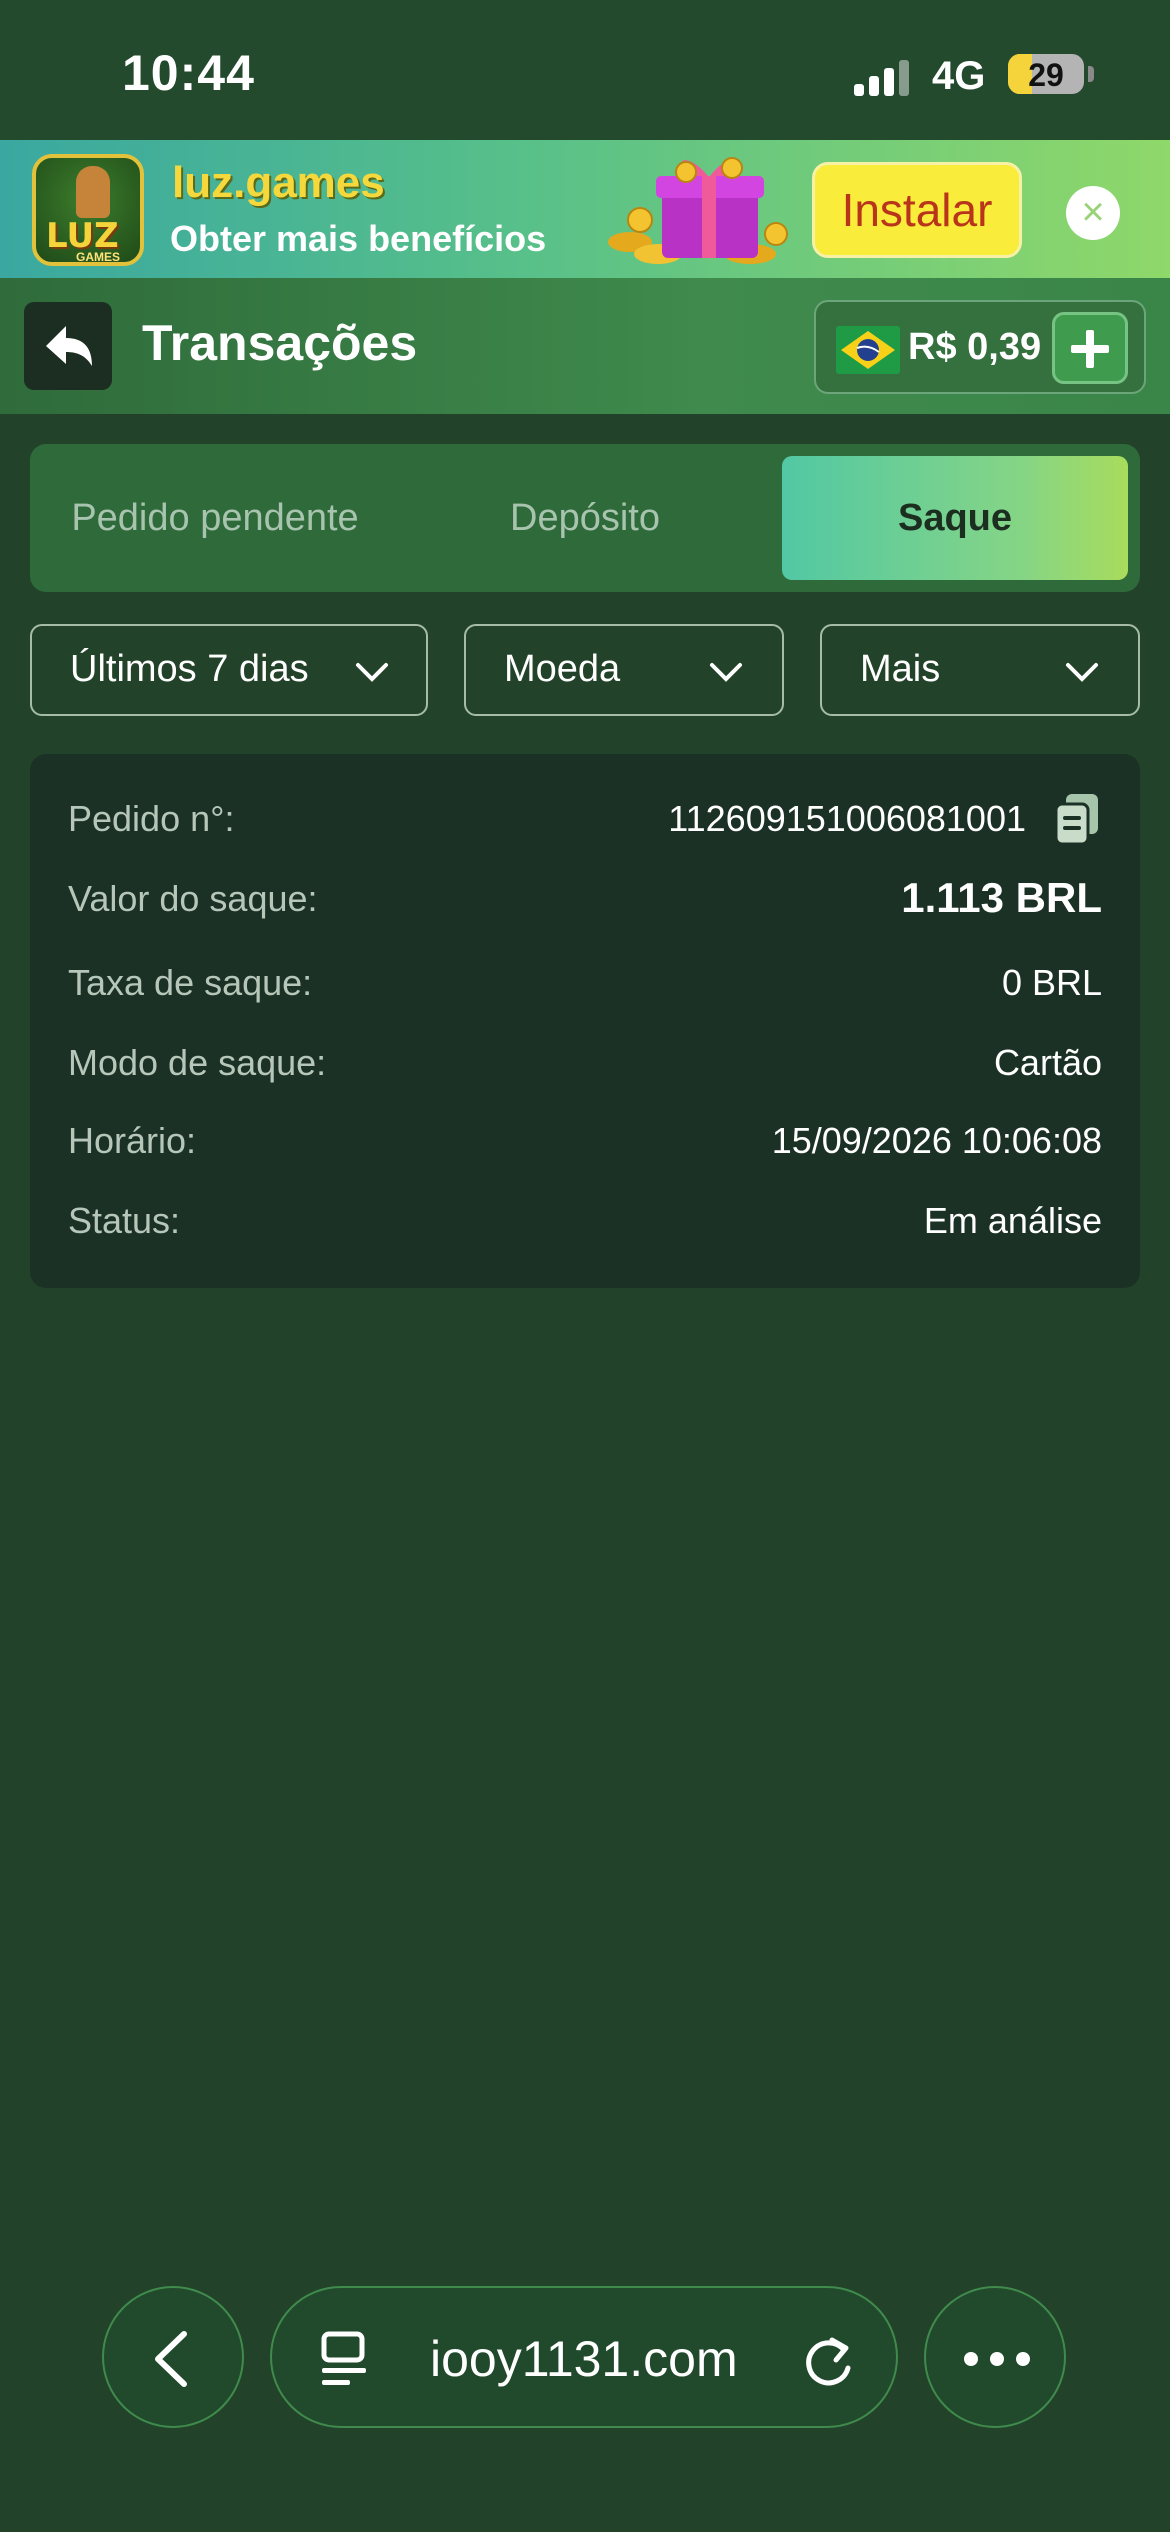  Describe the element at coordinates (917, 210) in the screenshot. I see `install-button: Instalar` at that location.